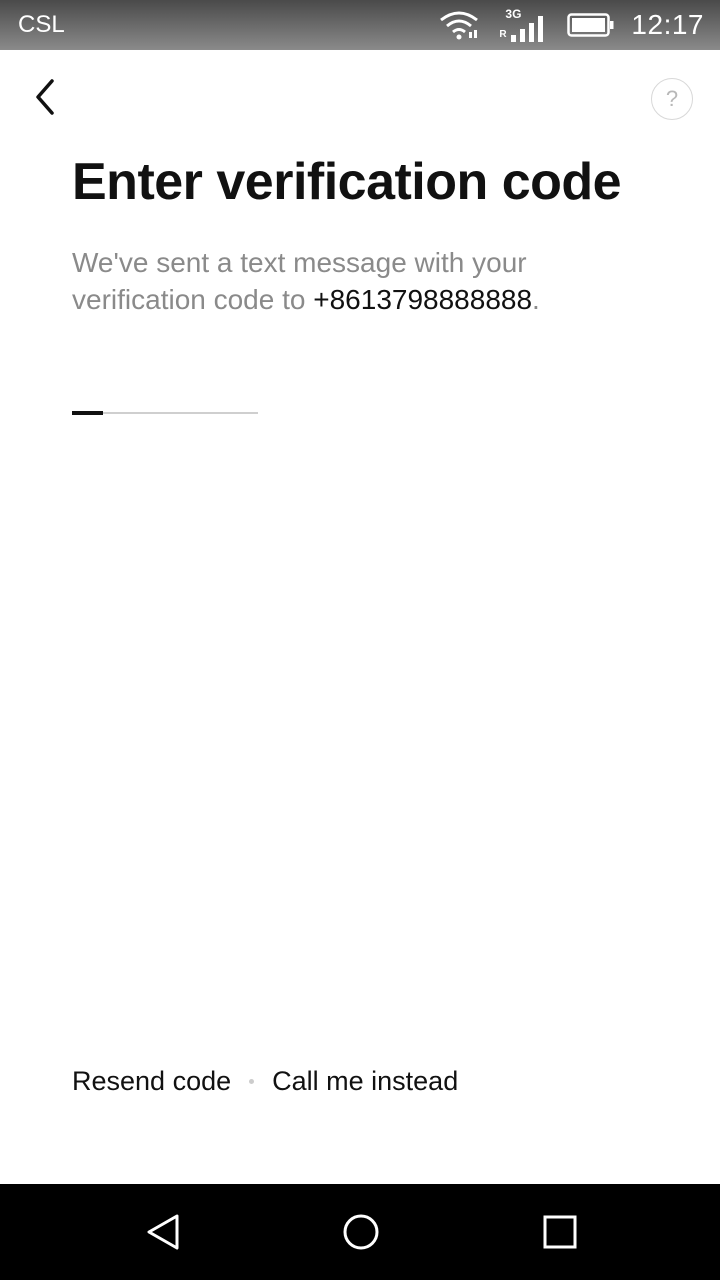 This screenshot has width=720, height=1280. I want to click on nav-back-button, so click(163, 1232).